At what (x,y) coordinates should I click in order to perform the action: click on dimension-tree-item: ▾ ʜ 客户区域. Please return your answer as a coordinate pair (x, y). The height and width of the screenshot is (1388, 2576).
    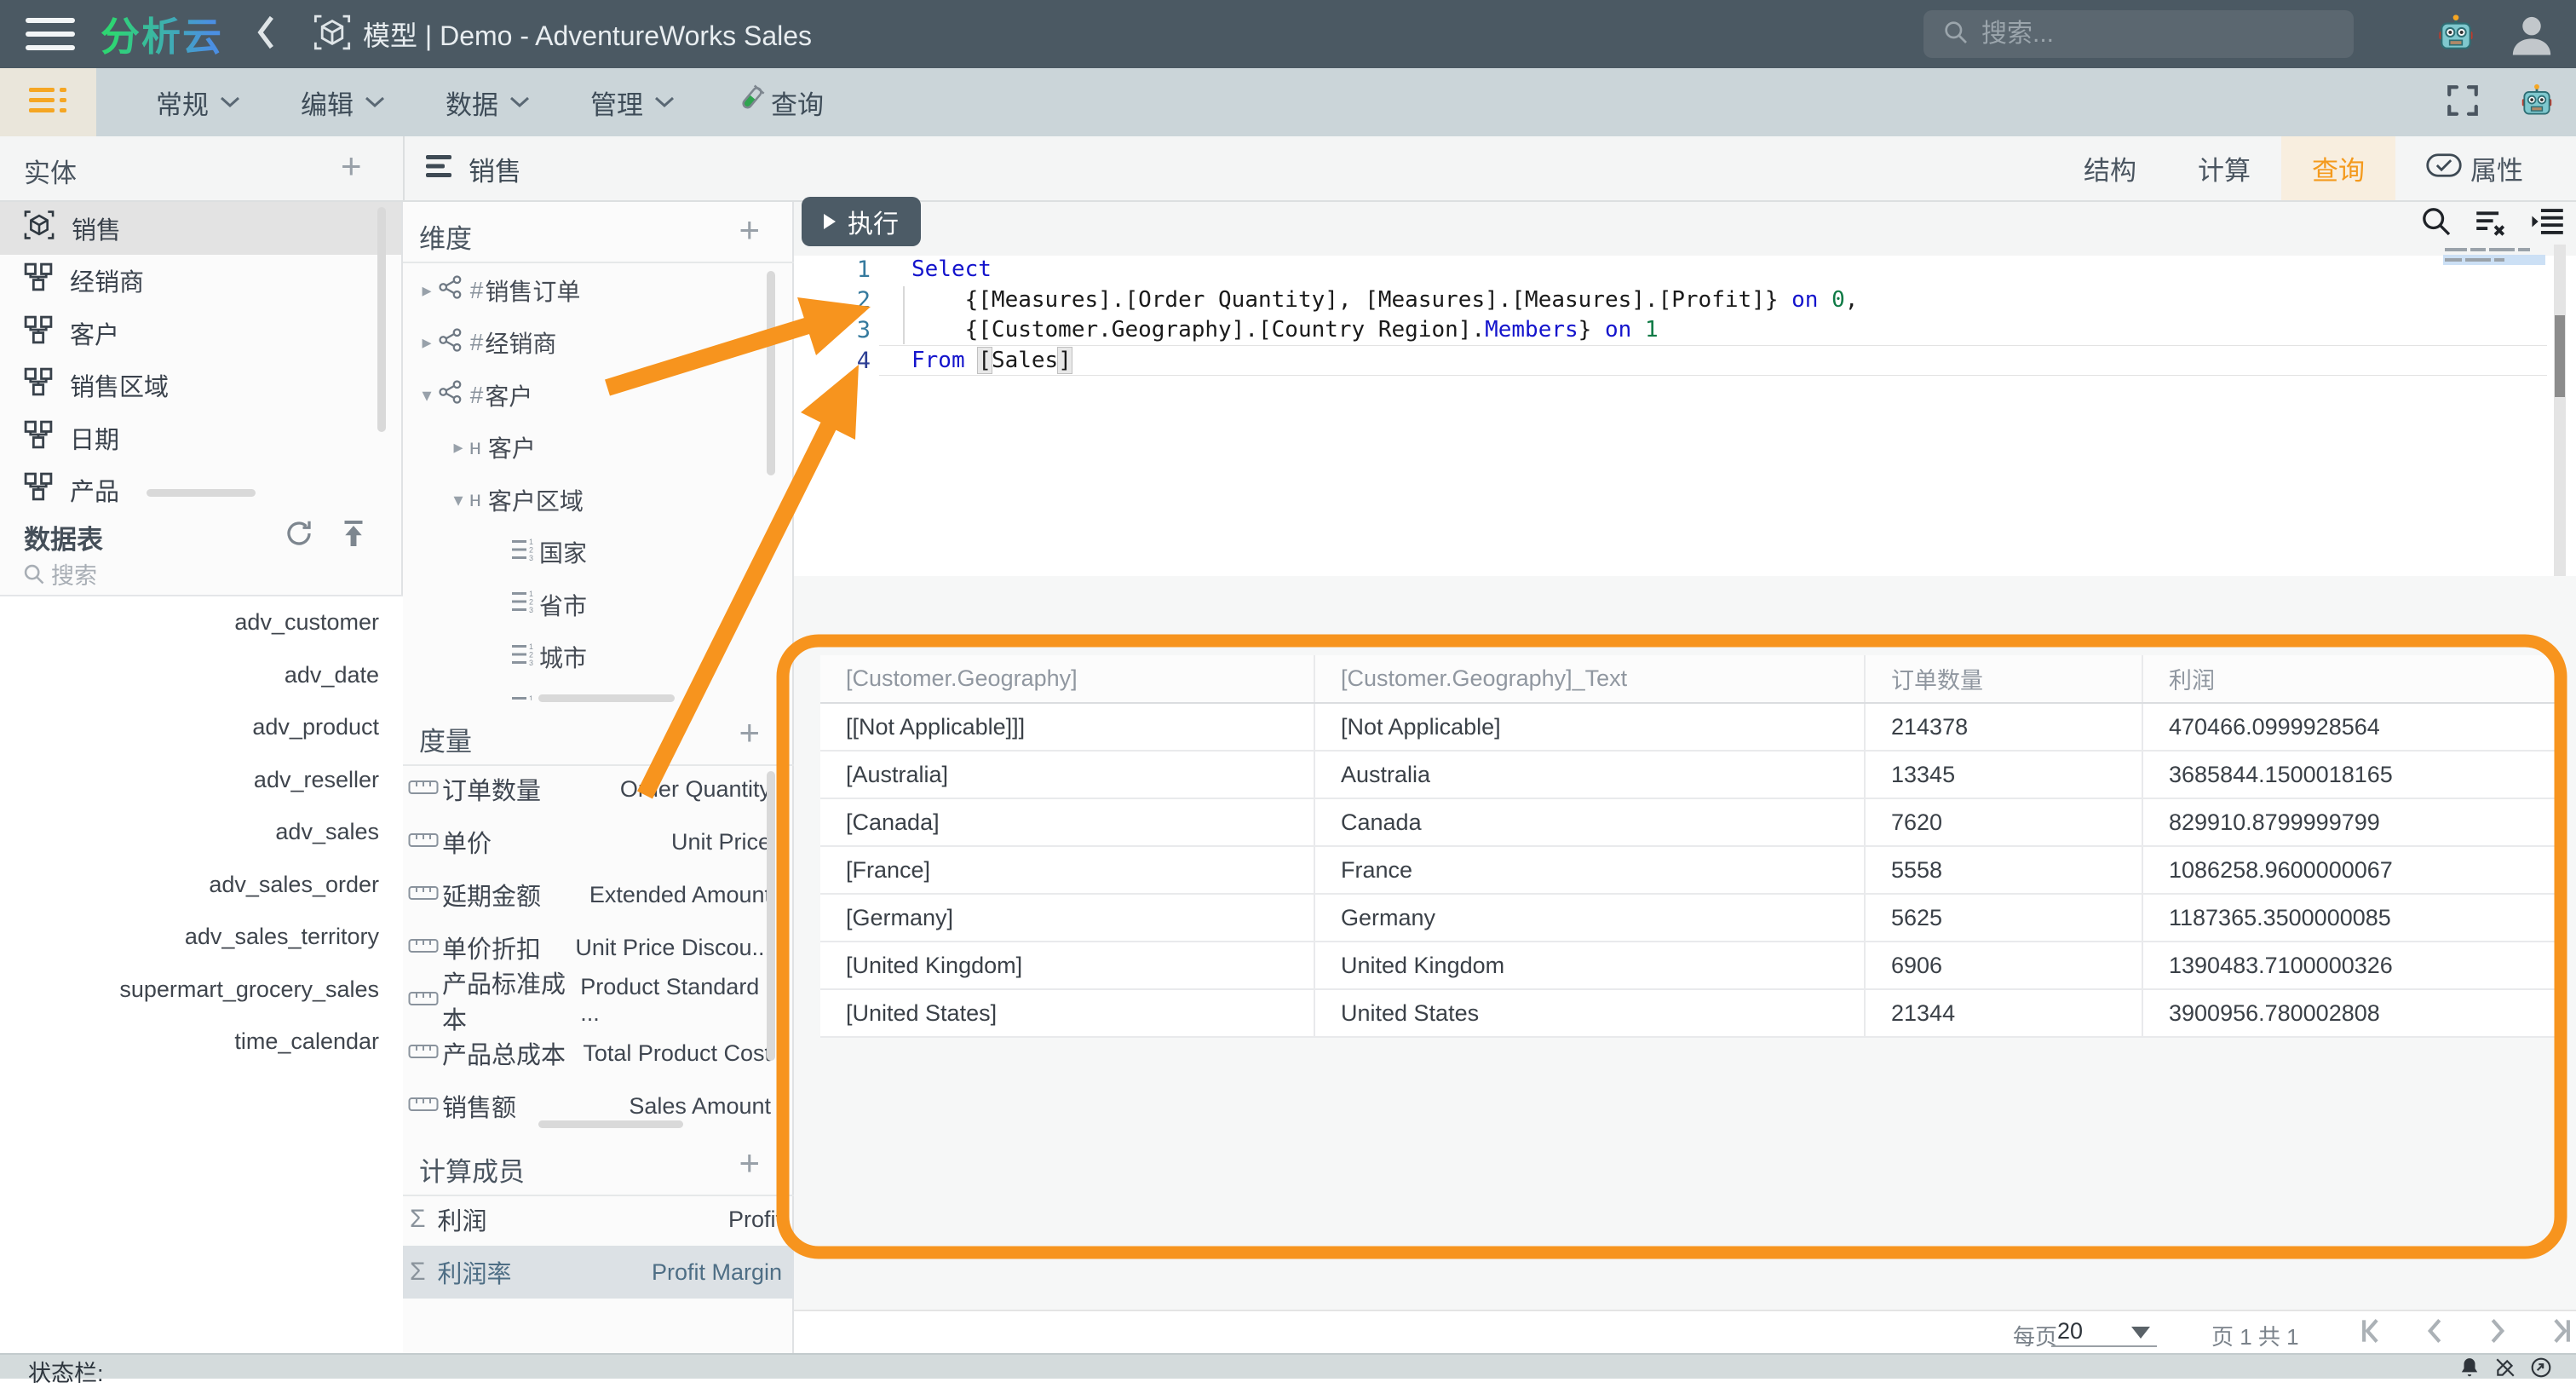
    Looking at the image, I should click on (593, 501).